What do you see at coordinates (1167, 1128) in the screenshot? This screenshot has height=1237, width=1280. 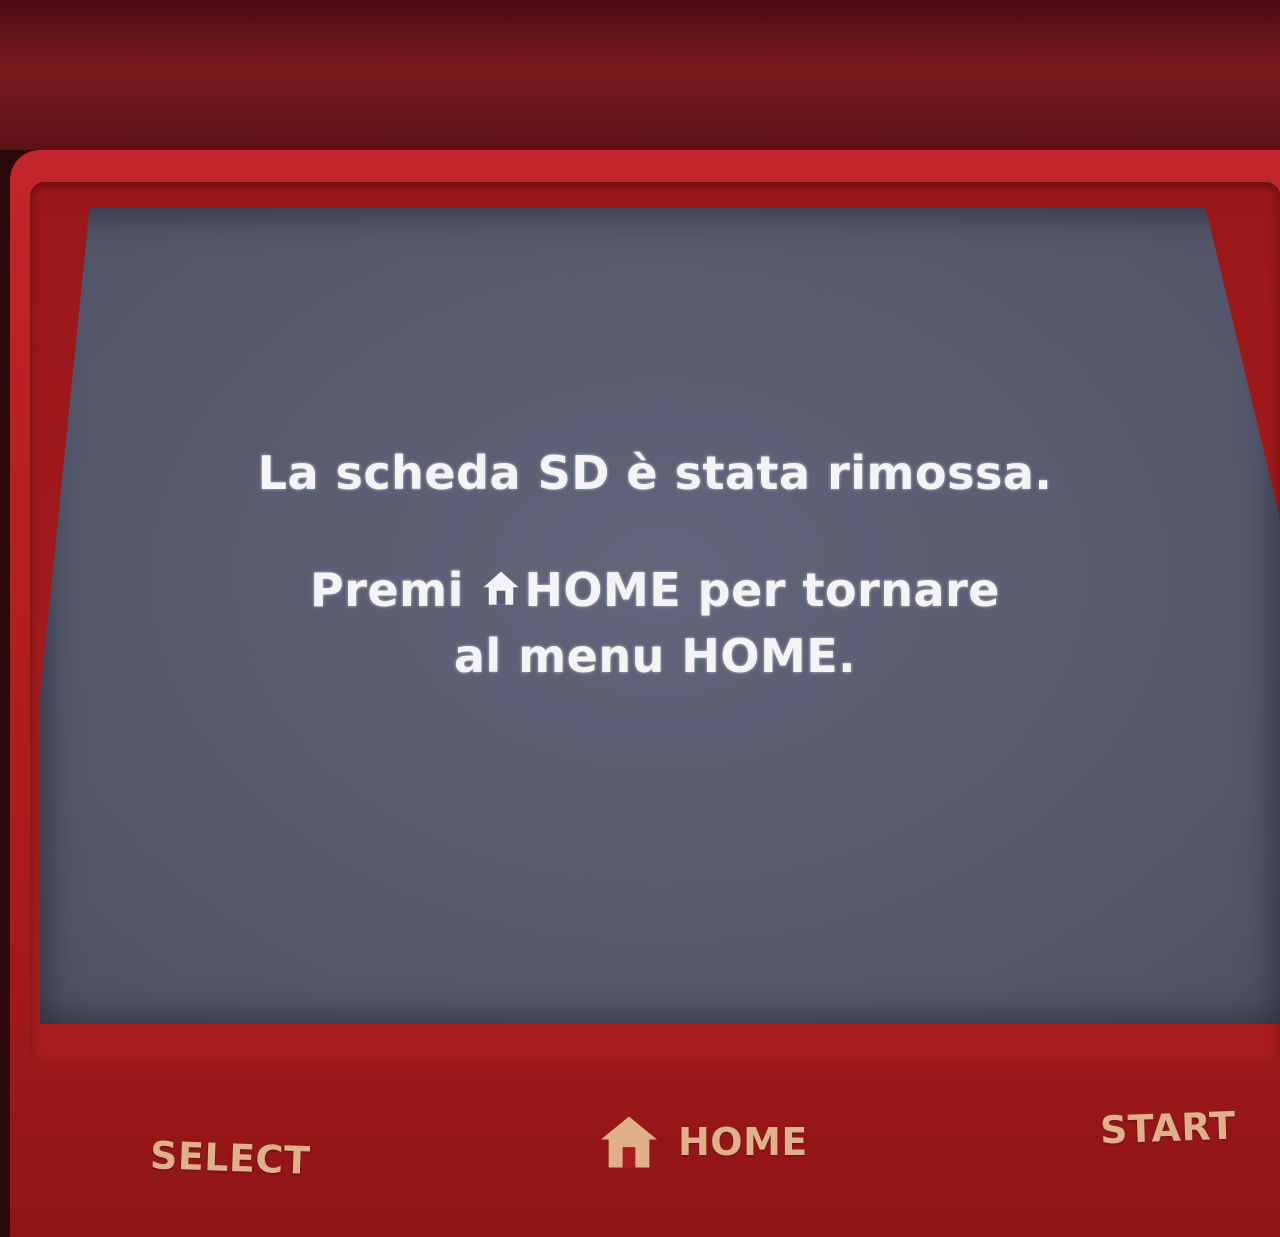 I see `start-button: START` at bounding box center [1167, 1128].